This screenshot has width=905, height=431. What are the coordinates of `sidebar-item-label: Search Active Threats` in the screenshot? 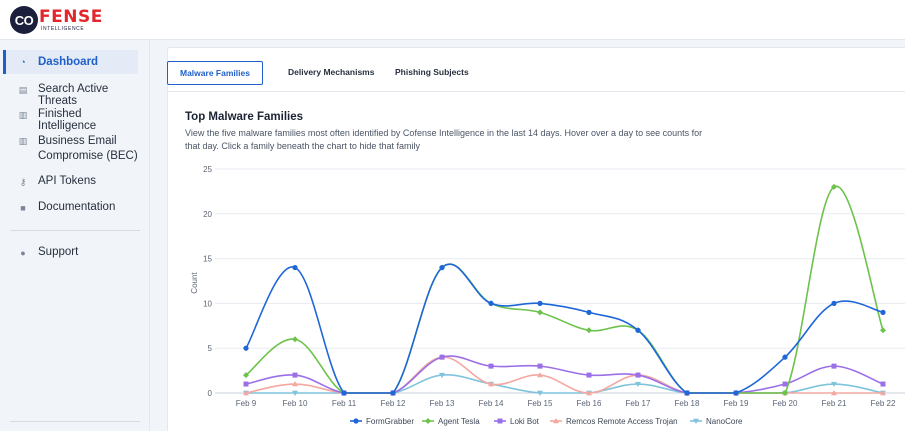 It's located at (73, 95).